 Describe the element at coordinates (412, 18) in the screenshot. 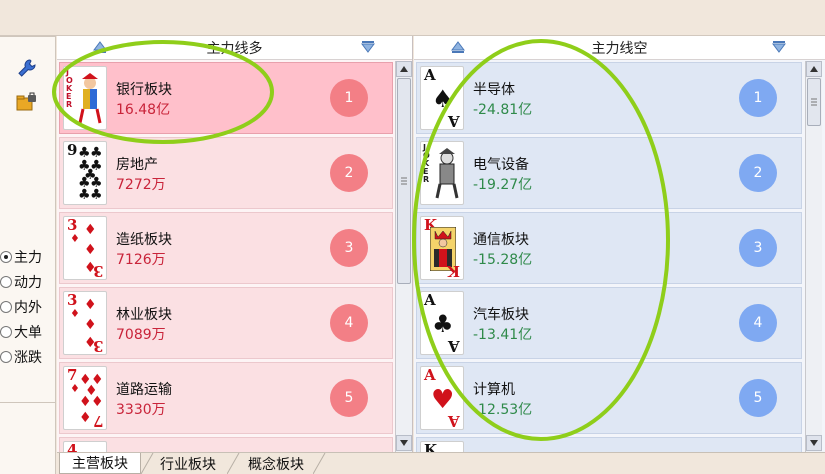

I see `top-band` at that location.